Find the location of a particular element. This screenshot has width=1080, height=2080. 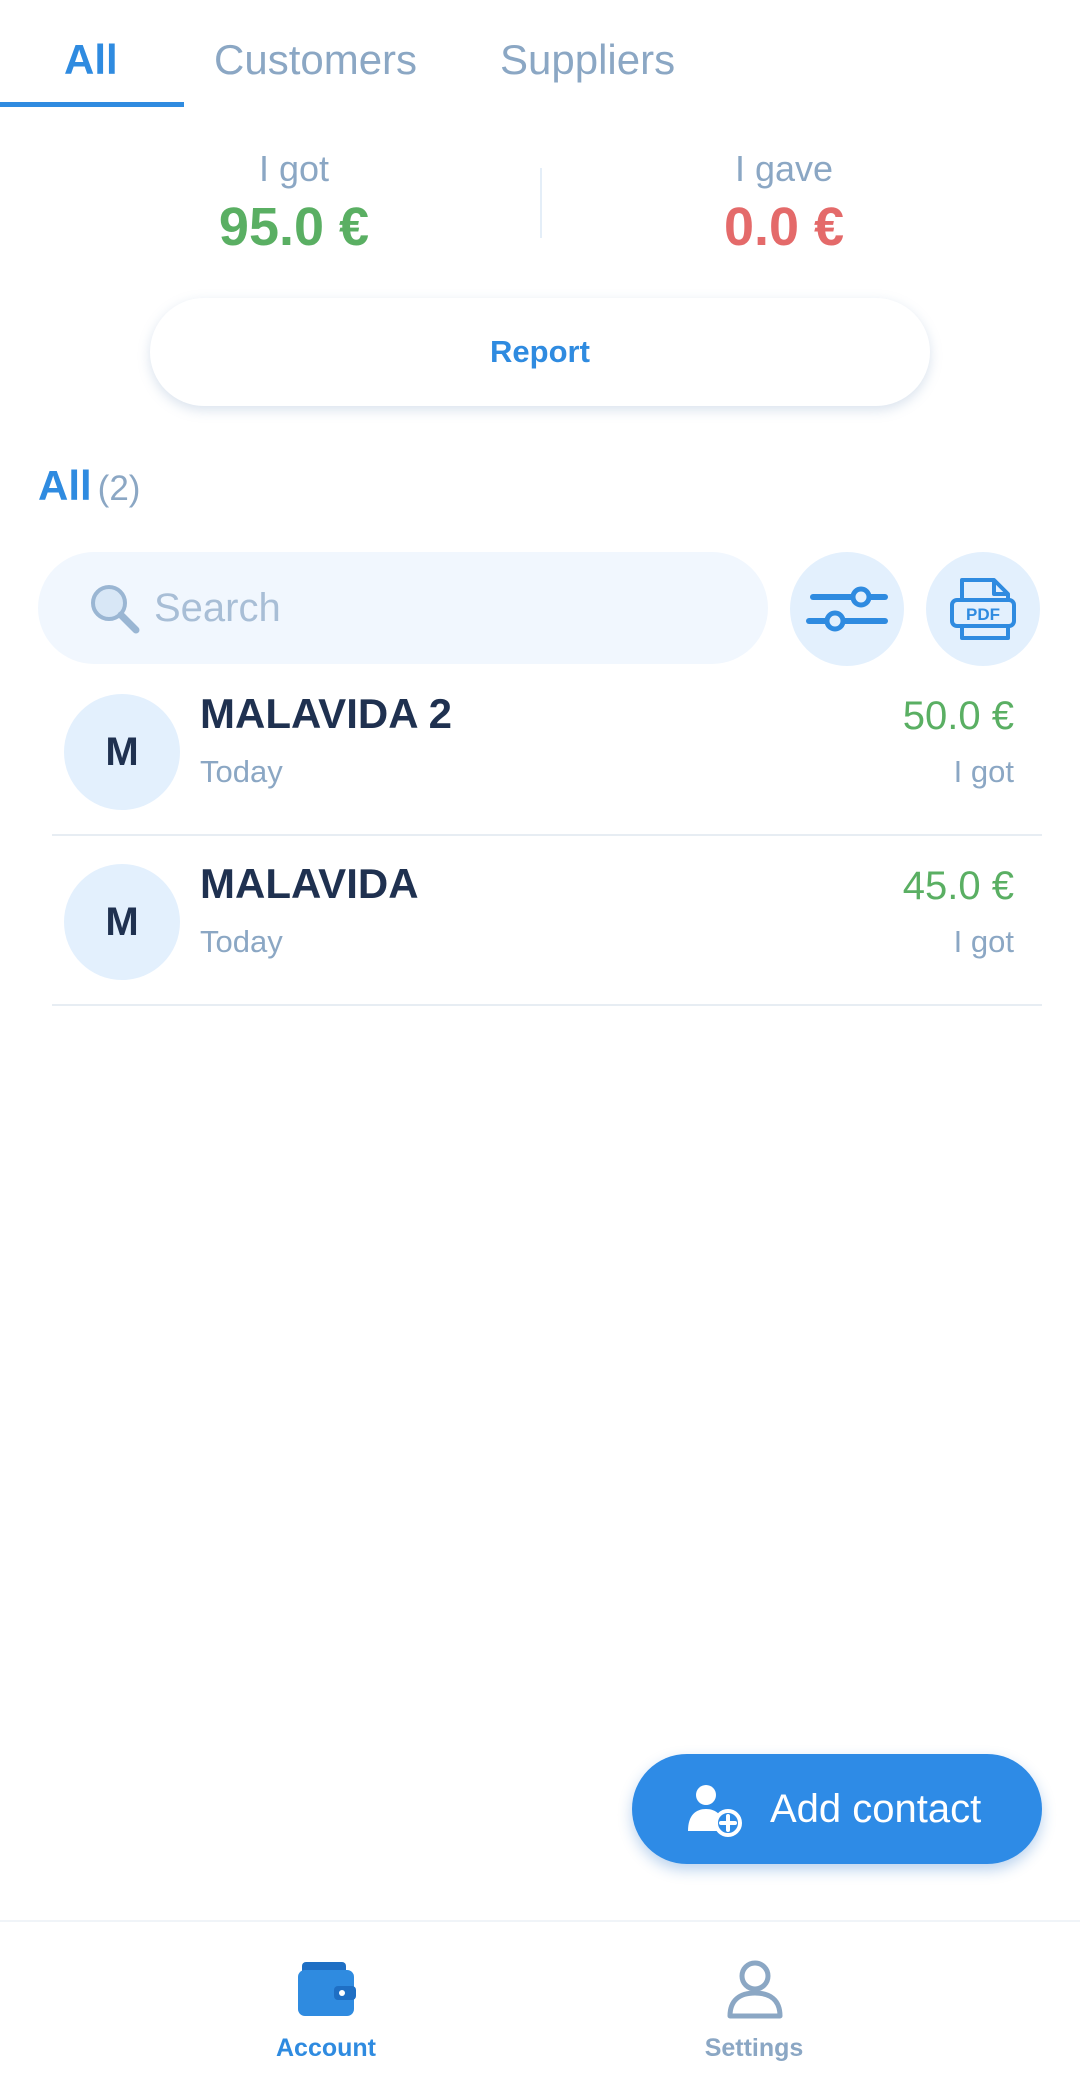

add-user-icon is located at coordinates (715, 1811).